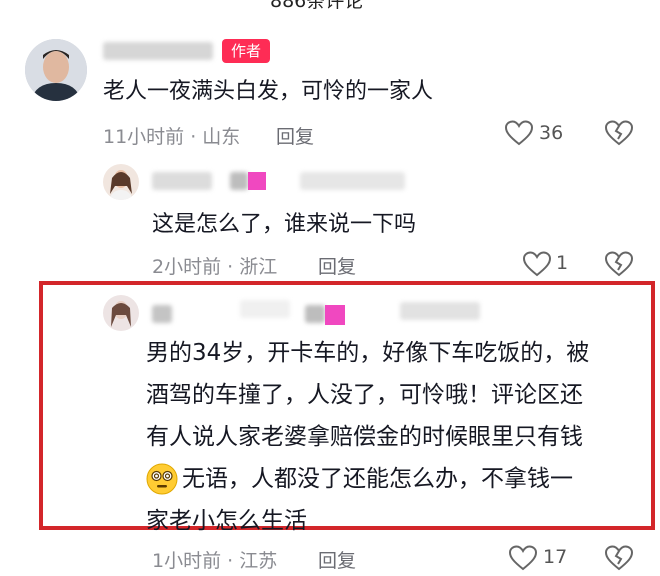 This screenshot has height=576, width=660. Describe the element at coordinates (364, 395) in the screenshot. I see `comment-text-line: 酒驾的车撞了，人没了，可怜哦！评论区还` at that location.